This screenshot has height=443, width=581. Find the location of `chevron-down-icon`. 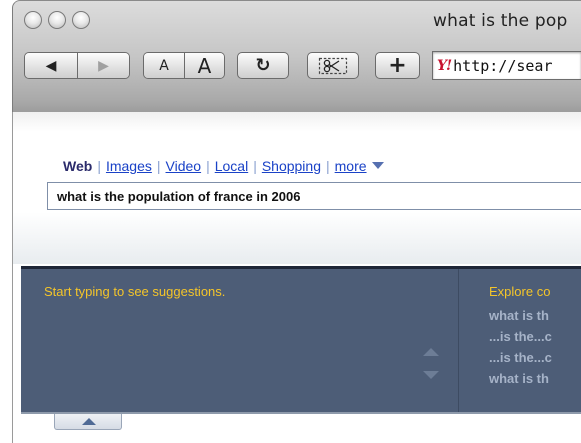

chevron-down-icon is located at coordinates (377, 165).